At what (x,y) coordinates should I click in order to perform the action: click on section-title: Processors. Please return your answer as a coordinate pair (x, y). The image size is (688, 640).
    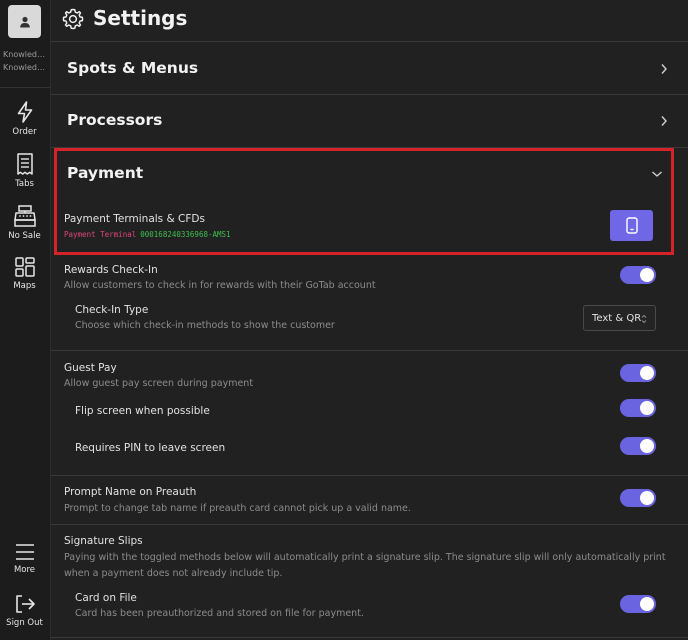
    Looking at the image, I should click on (115, 120).